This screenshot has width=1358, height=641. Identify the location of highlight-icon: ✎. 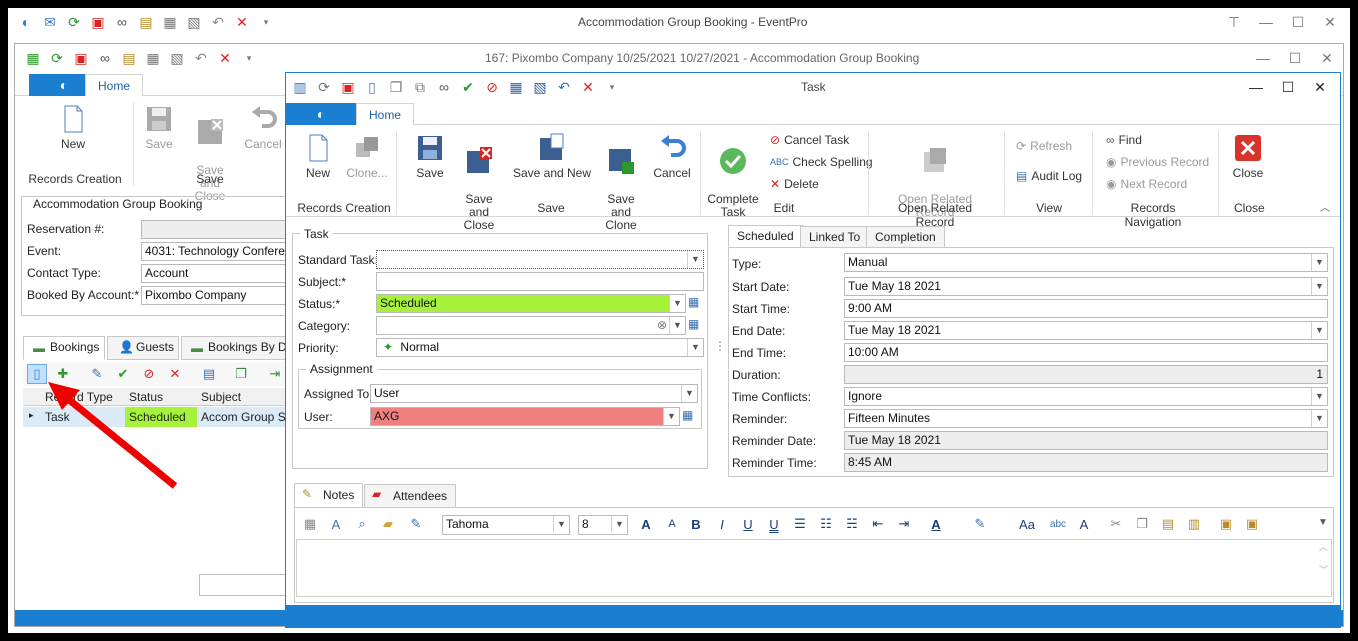
(980, 524).